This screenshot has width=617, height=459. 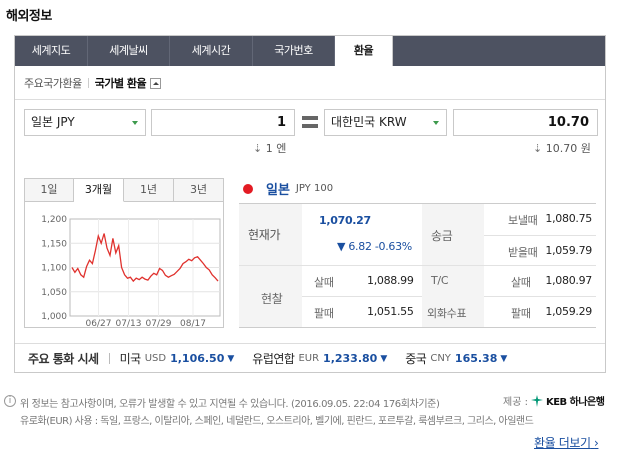 What do you see at coordinates (63, 359) in the screenshot?
I see `major-currencies-label: 주요 통화 시세` at bounding box center [63, 359].